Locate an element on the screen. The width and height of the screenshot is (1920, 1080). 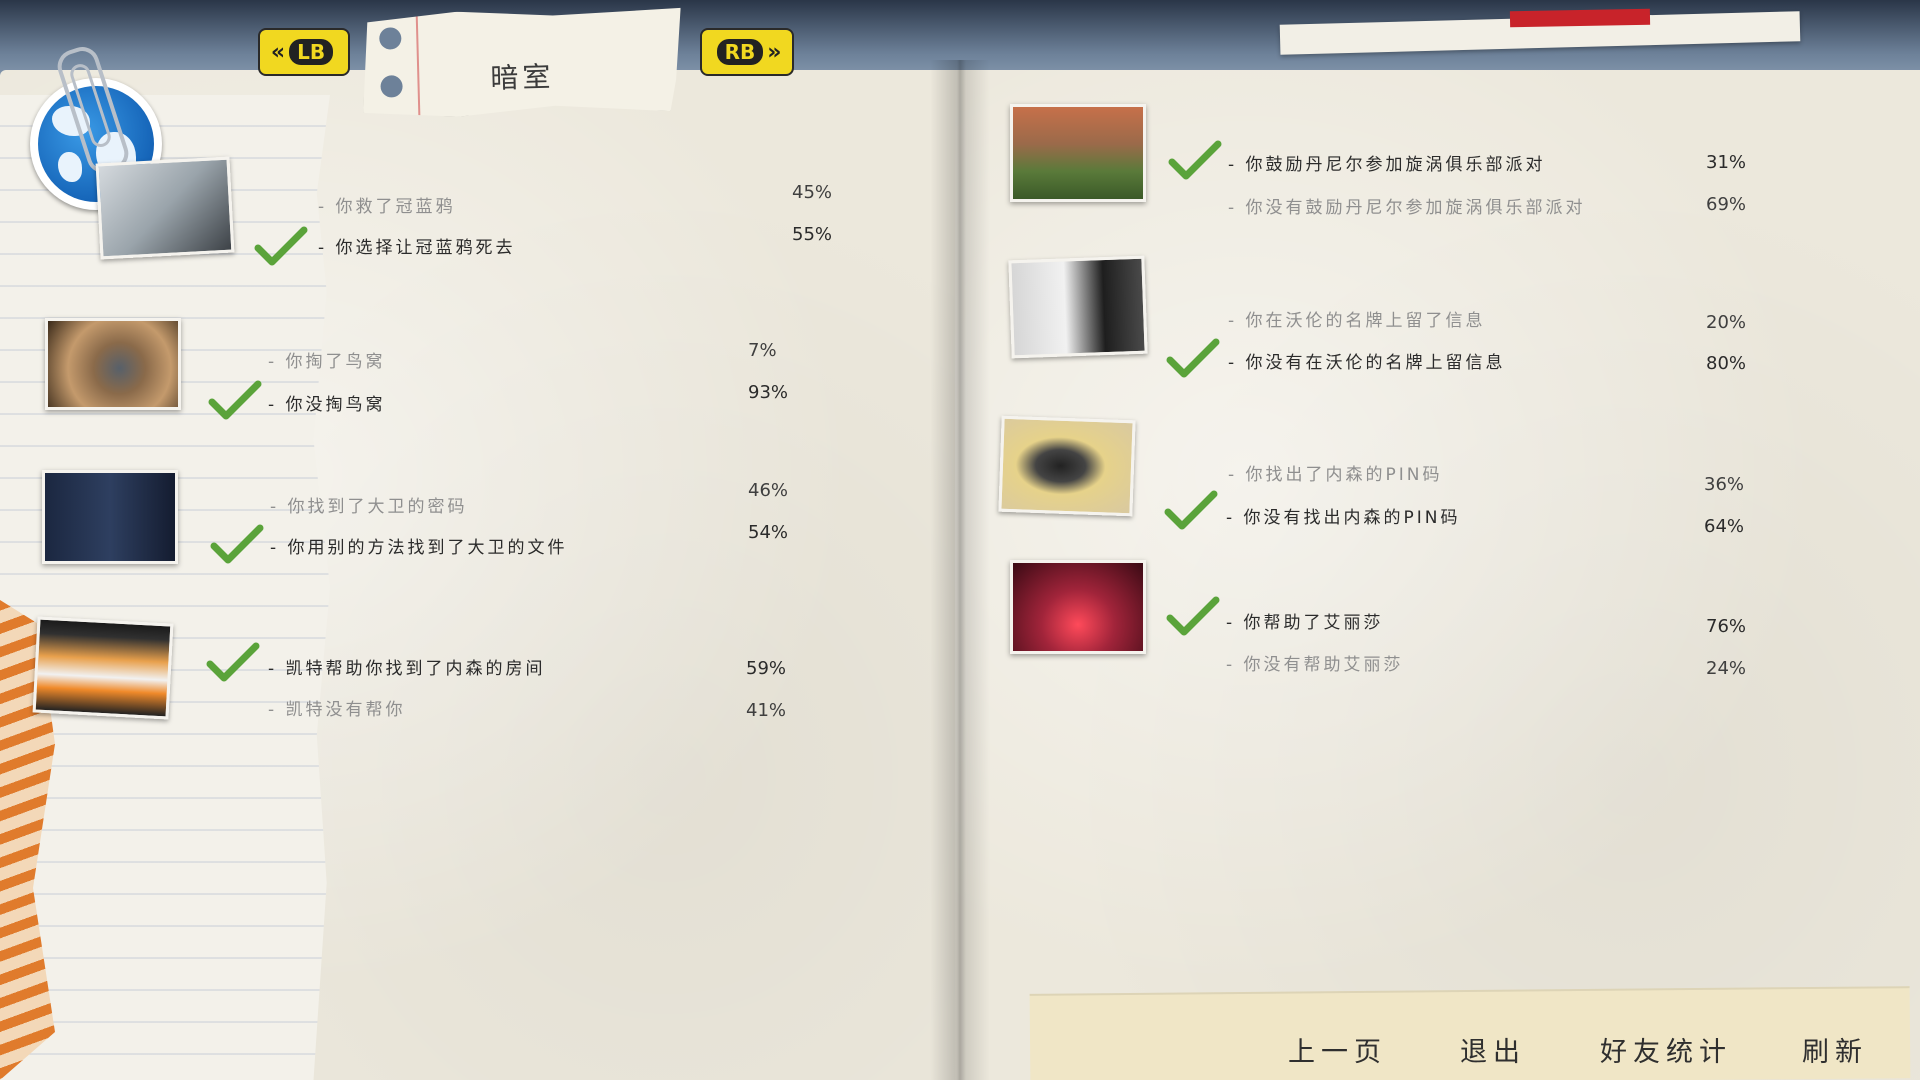
locker-photo is located at coordinates (110, 517).